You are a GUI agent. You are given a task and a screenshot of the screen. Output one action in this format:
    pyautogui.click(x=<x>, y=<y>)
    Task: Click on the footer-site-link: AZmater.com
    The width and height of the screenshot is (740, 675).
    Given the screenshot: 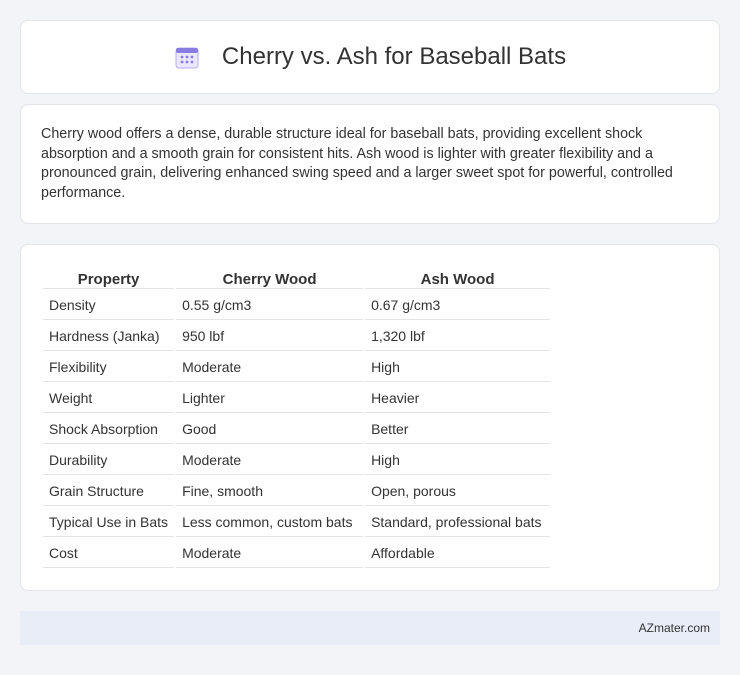 What is the action you would take?
    pyautogui.click(x=674, y=628)
    